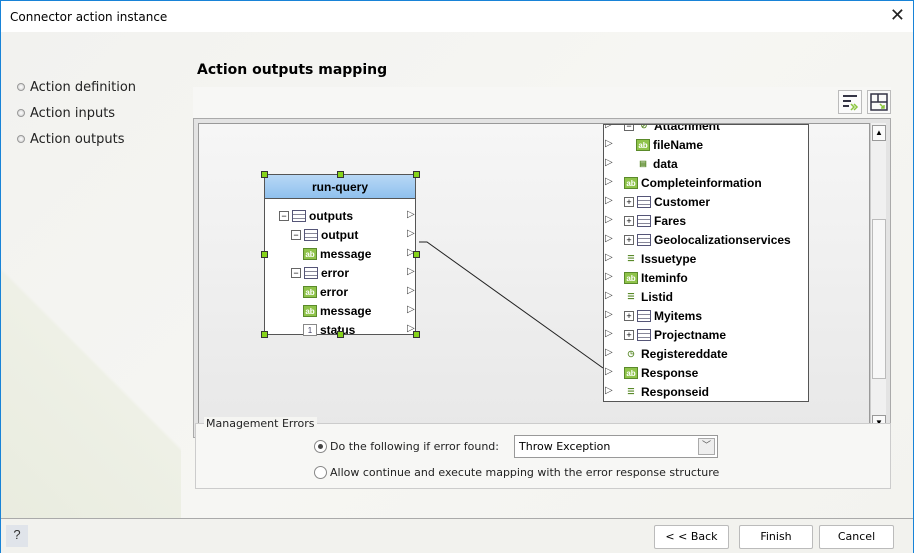 The height and width of the screenshot is (553, 914). Describe the element at coordinates (631, 353) in the screenshot. I see `date-icon: ◷` at that location.